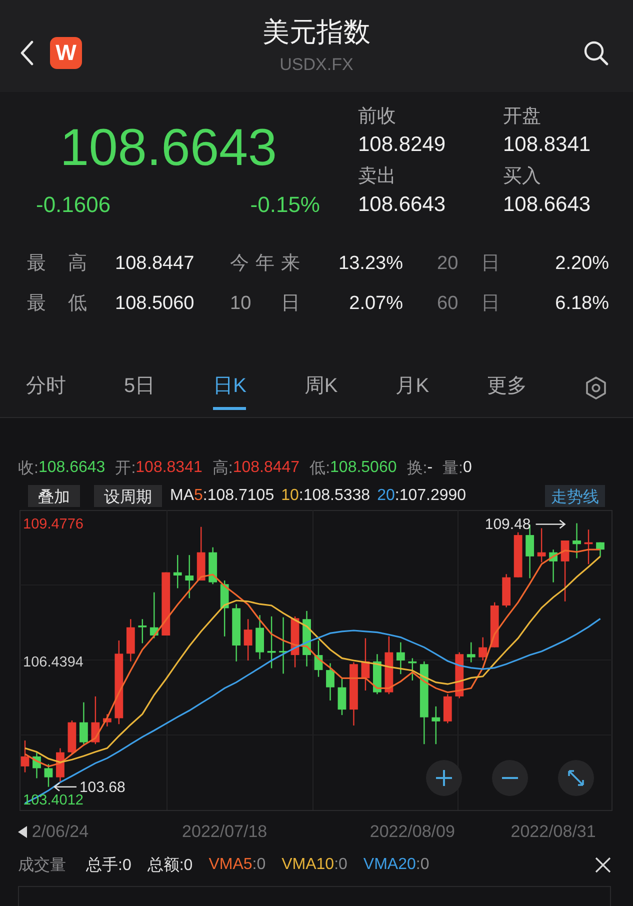 This screenshot has width=633, height=906. What do you see at coordinates (575, 496) in the screenshot?
I see `trend-line-button: 走势线` at bounding box center [575, 496].